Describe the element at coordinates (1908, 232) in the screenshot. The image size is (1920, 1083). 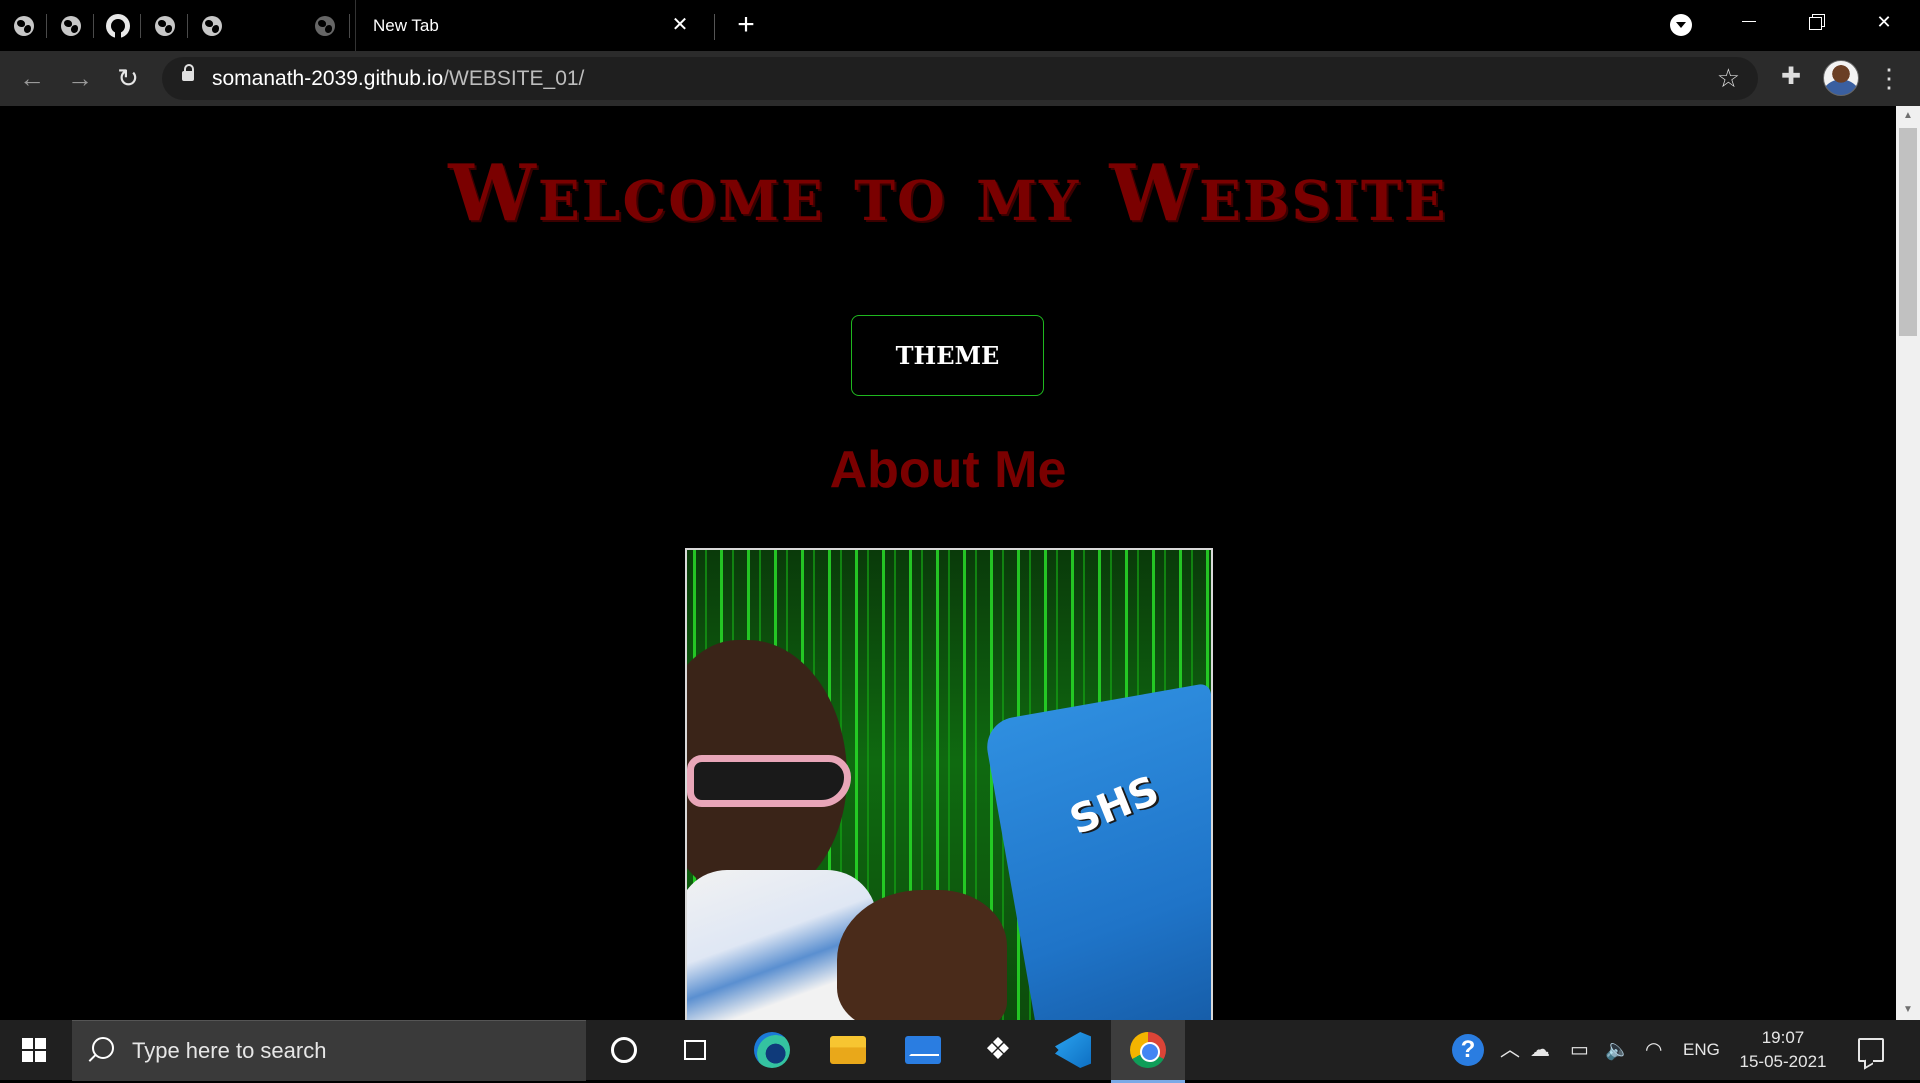
I see `scrollbar-thumb` at that location.